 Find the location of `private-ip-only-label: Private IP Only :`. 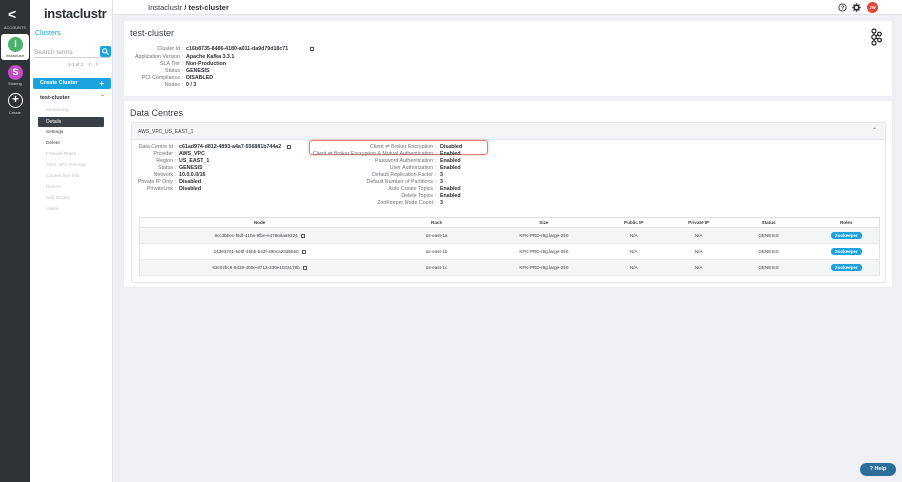

private-ip-only-label: Private IP Only : is located at coordinates (156, 182).